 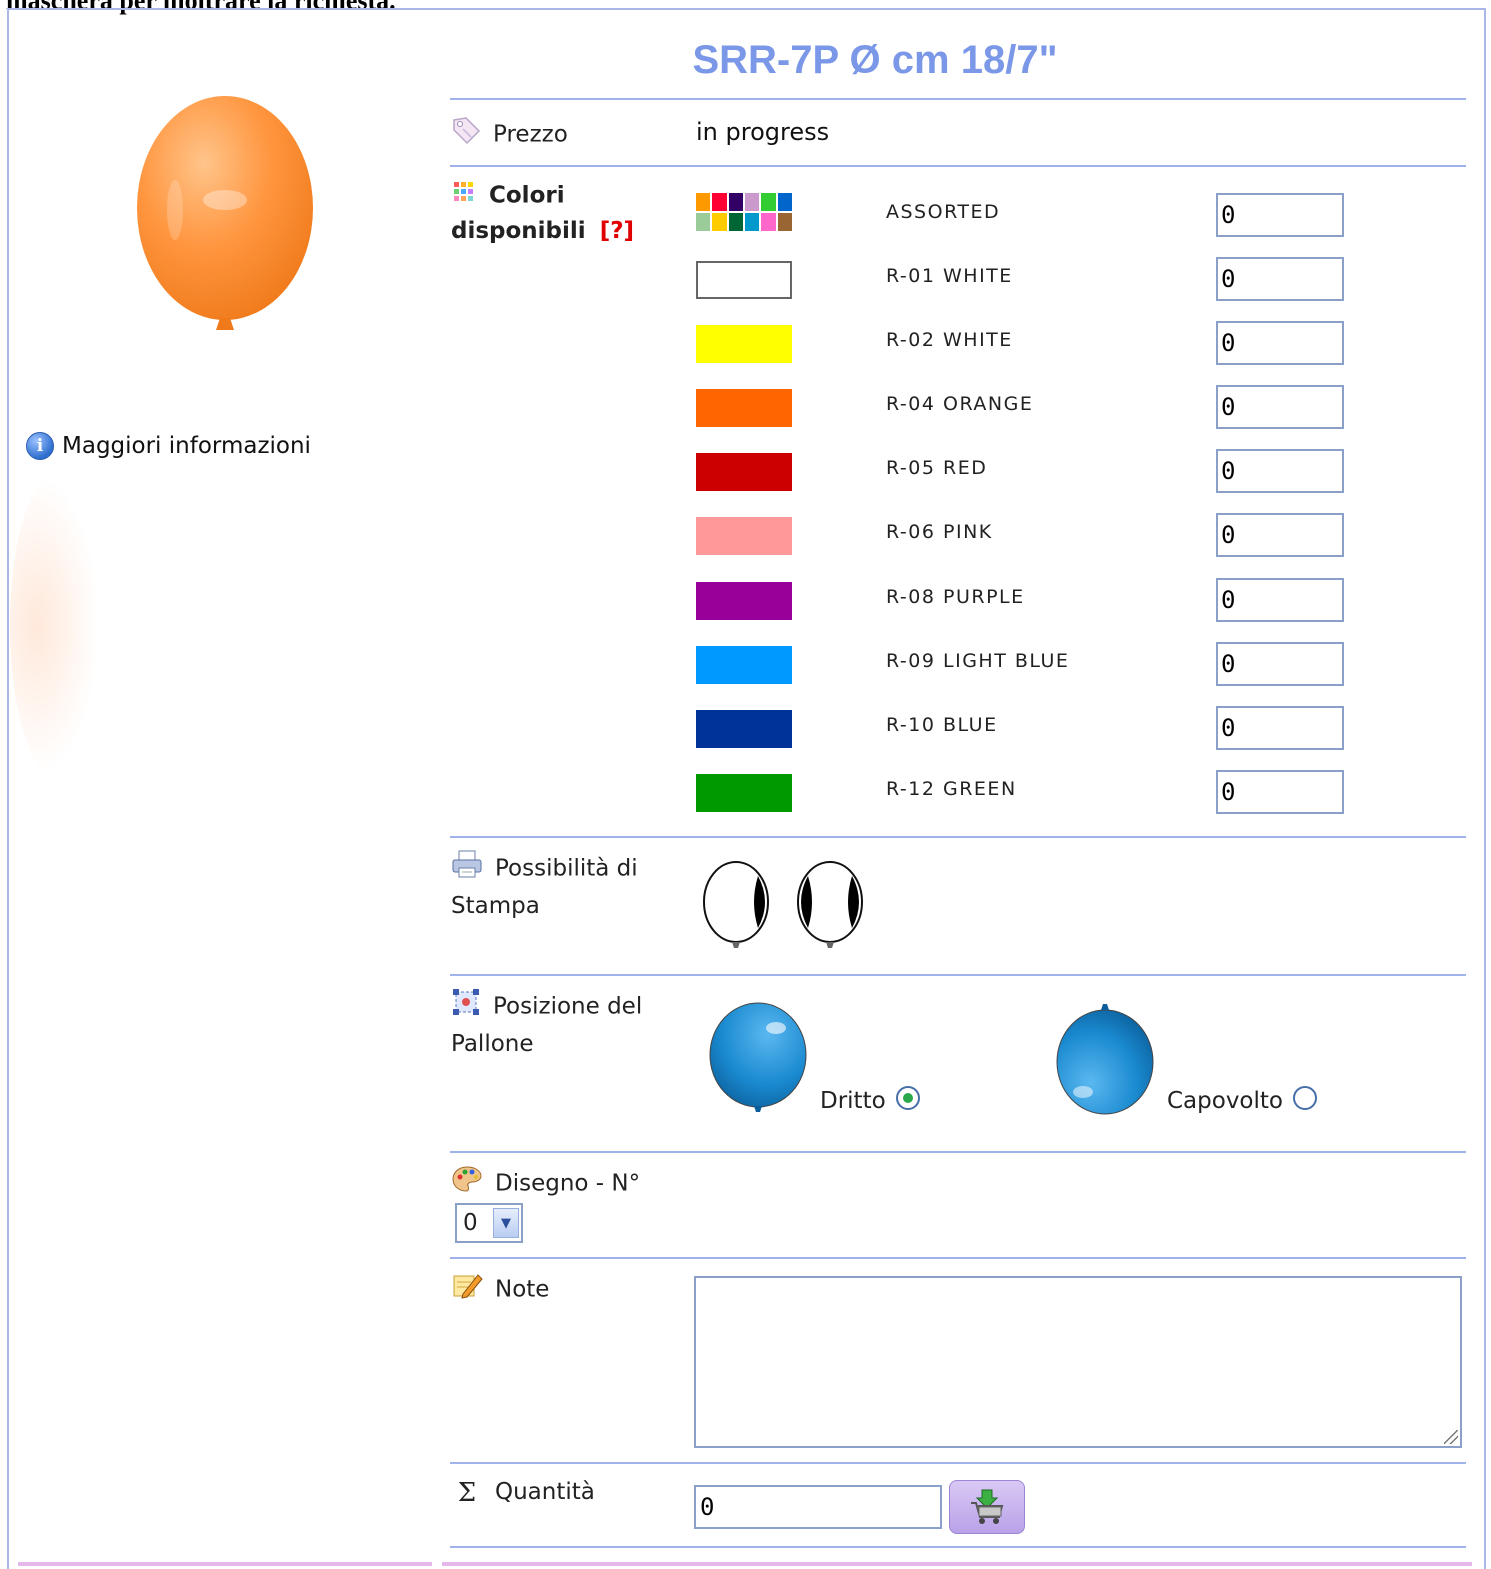 What do you see at coordinates (1026, 280) in the screenshot?
I see `color-row: R-01 WHITE` at bounding box center [1026, 280].